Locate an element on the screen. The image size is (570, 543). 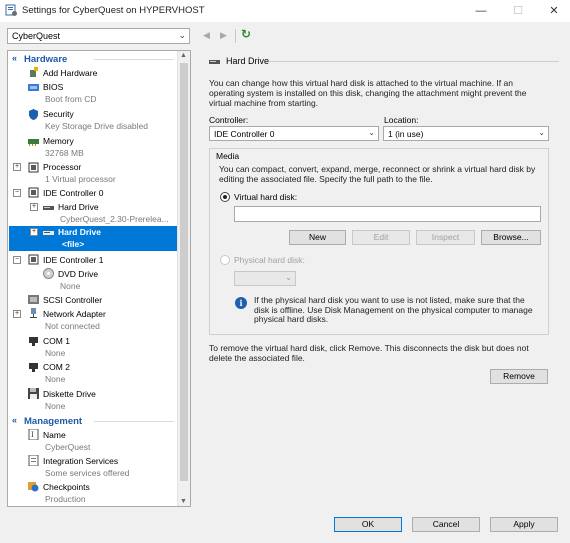
tree-item-add-hardware: Add Hardware is located at coordinates (93, 73).